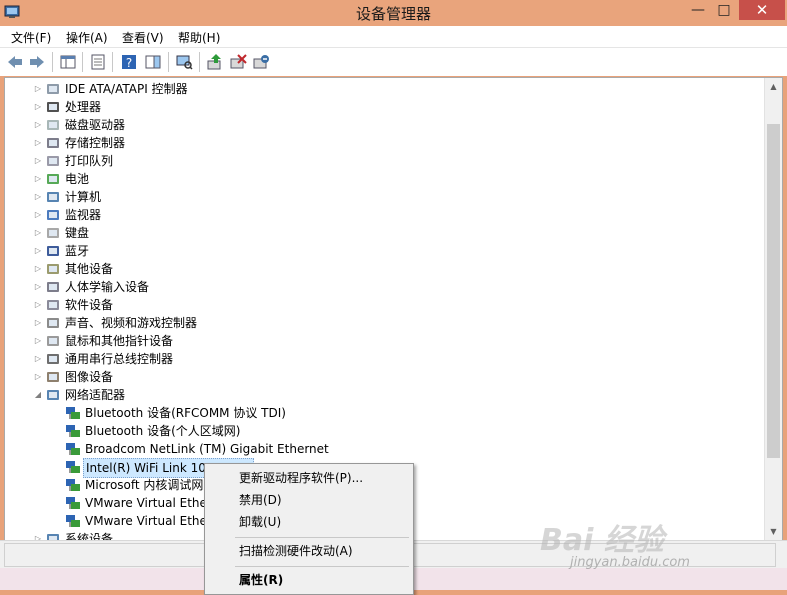 The width and height of the screenshot is (787, 595). I want to click on window-title: 设备管理器, so click(393, 14).